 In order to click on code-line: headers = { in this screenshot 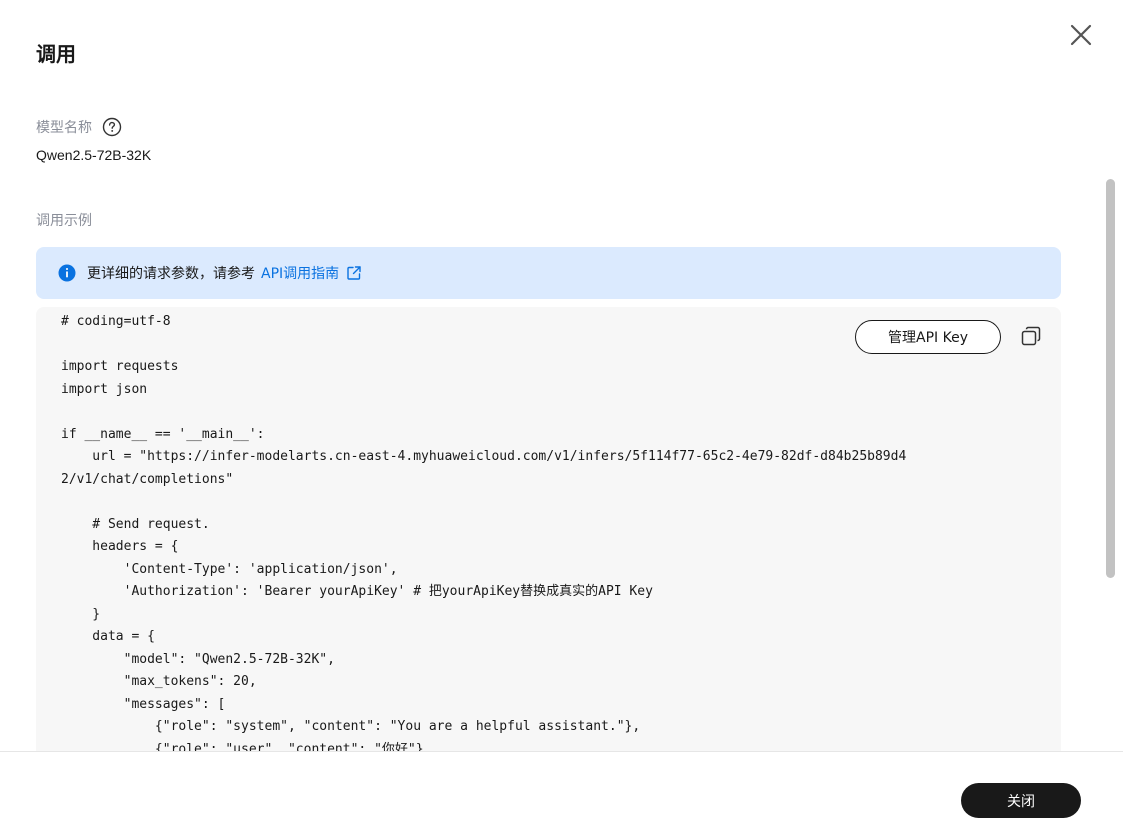, I will do `click(120, 546)`.